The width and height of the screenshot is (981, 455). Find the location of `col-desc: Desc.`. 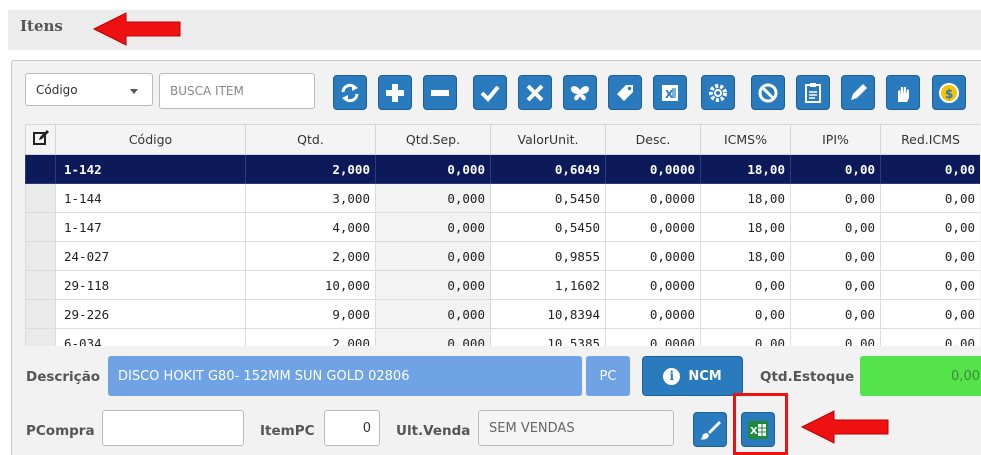

col-desc: Desc. is located at coordinates (653, 139).